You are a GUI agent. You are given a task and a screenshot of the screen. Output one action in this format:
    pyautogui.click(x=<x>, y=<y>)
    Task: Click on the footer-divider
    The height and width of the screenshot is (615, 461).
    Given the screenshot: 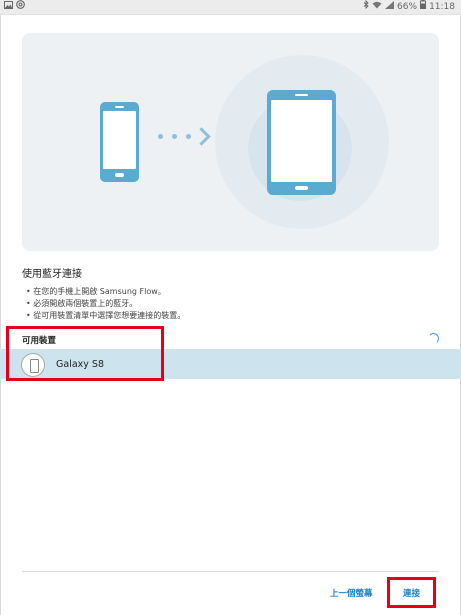 What is the action you would take?
    pyautogui.click(x=230, y=571)
    